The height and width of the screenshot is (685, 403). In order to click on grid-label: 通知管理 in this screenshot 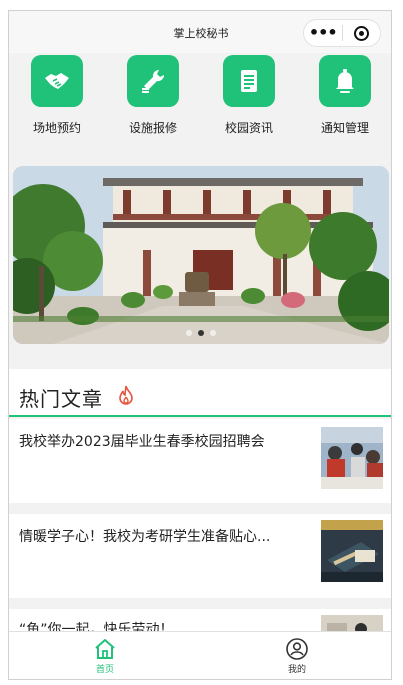, I will do `click(344, 128)`.